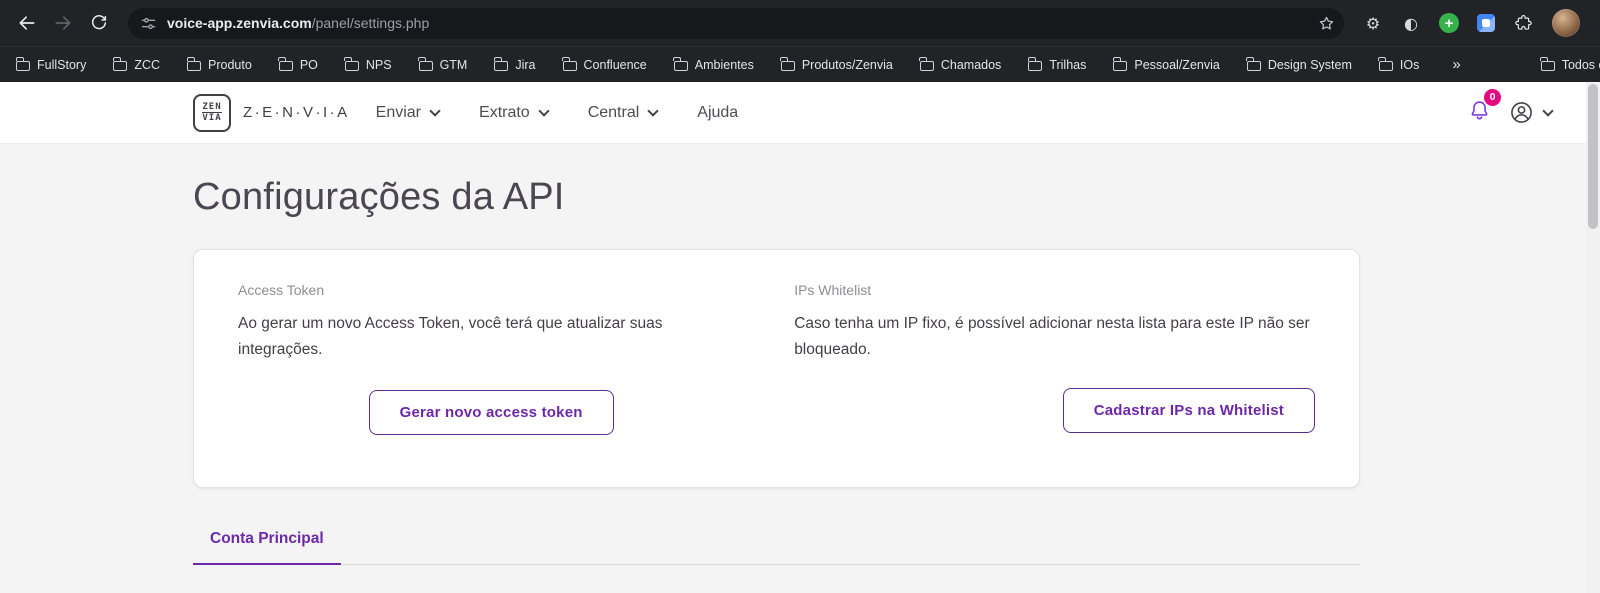 The height and width of the screenshot is (593, 1600). What do you see at coordinates (847, 64) in the screenshot?
I see `bookmark-label: Produtos/Zenvia` at bounding box center [847, 64].